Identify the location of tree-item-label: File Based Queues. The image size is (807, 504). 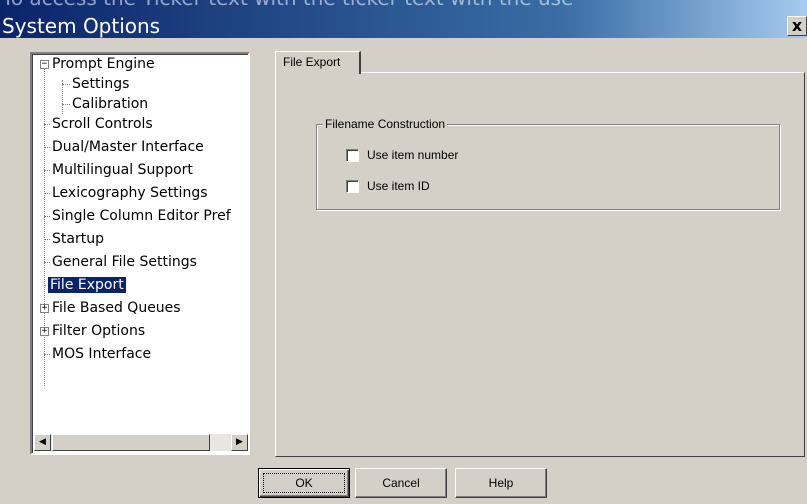
(116, 308).